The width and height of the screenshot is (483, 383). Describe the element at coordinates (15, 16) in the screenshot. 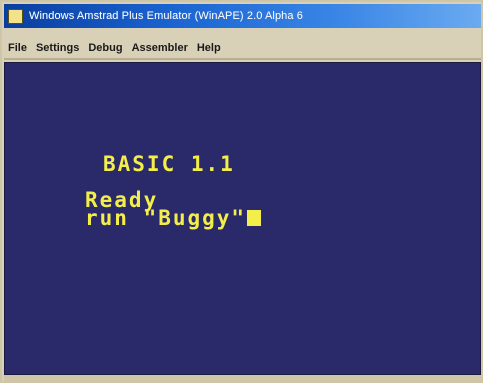

I see `app-icon` at that location.